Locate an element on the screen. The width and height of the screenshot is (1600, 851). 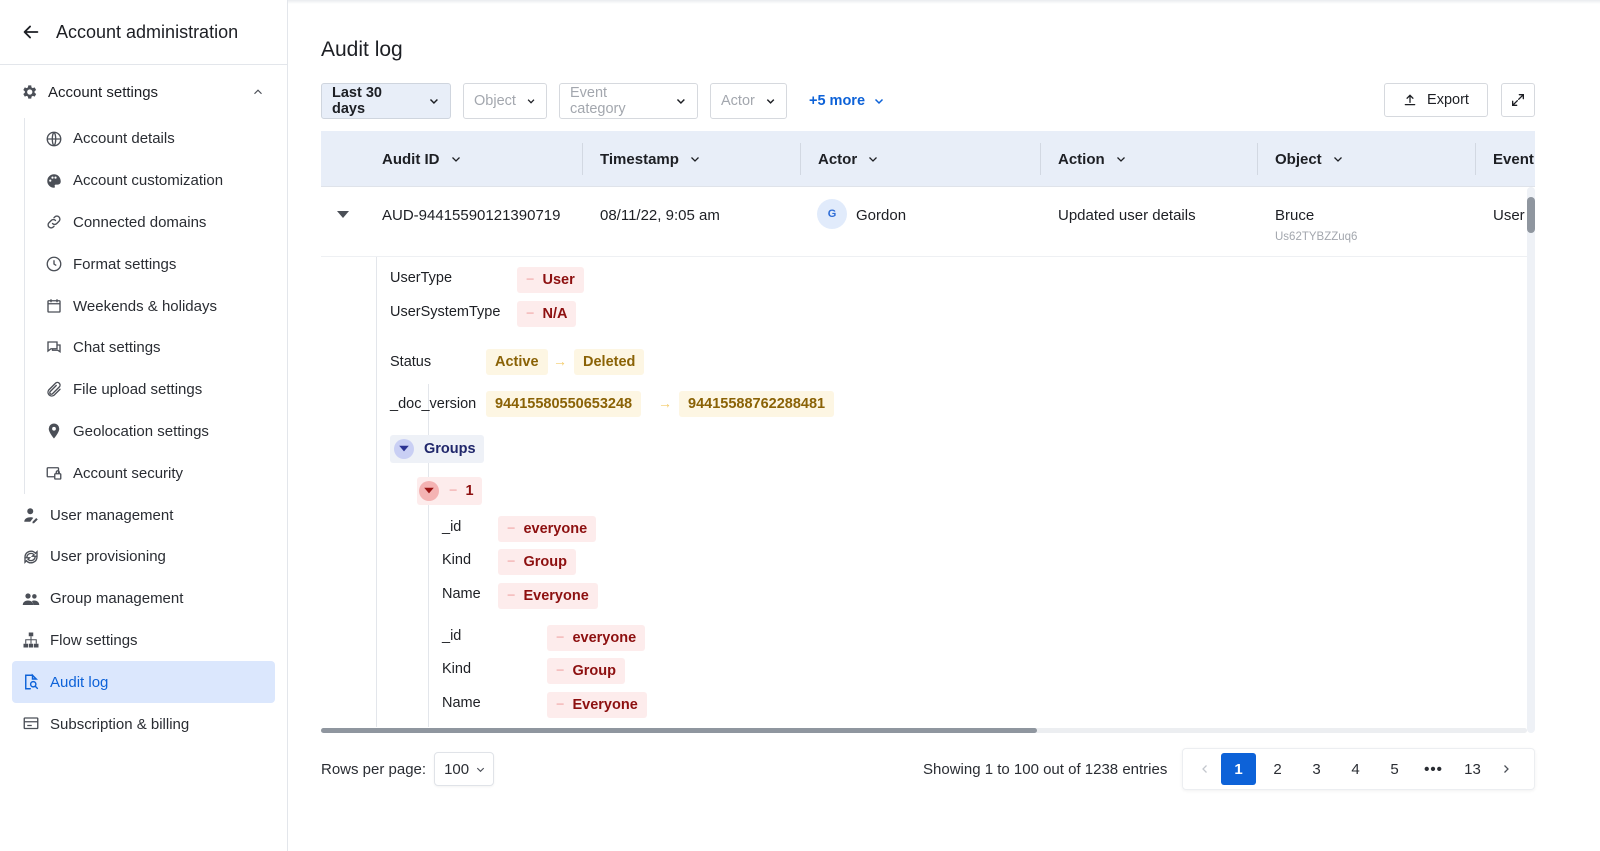
column-header-actor: Actor is located at coordinates (848, 159).